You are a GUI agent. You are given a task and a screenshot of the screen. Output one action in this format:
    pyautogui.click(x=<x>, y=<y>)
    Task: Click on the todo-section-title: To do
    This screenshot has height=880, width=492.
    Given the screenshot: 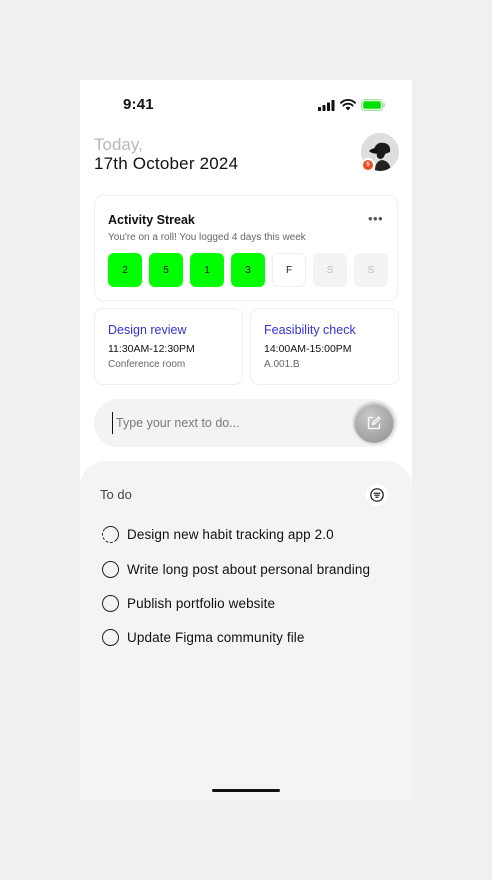 What is the action you would take?
    pyautogui.click(x=116, y=494)
    